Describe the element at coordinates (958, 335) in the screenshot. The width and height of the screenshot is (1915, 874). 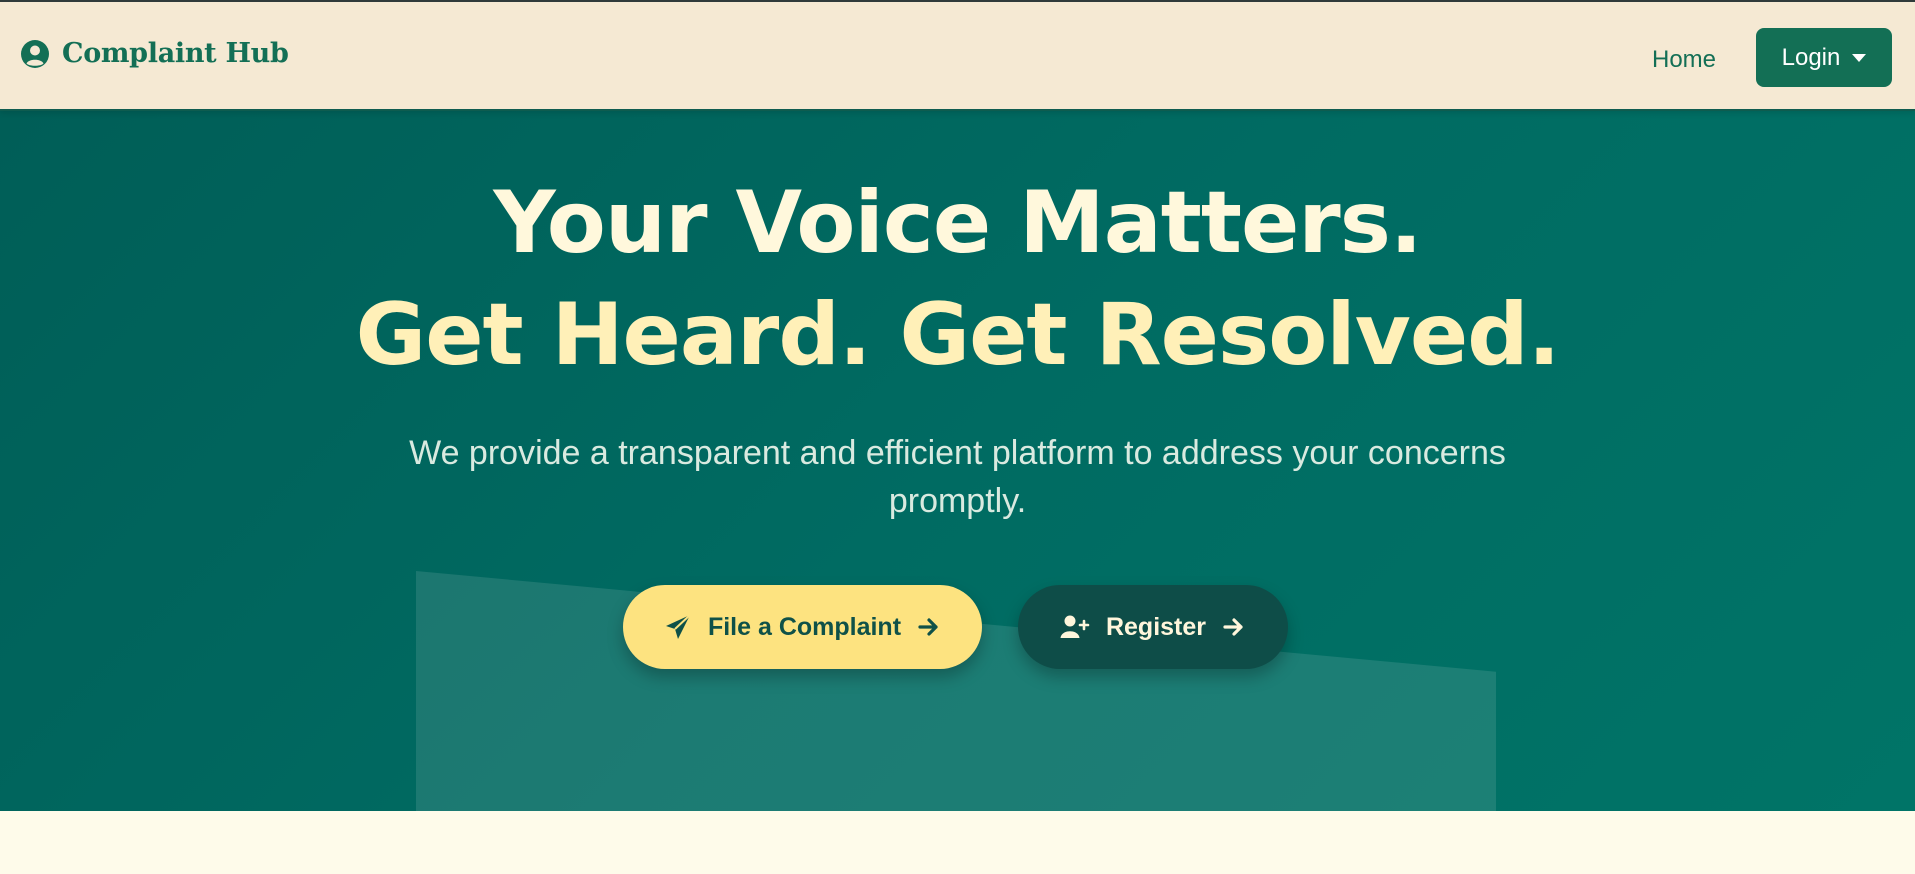
I see `hero-title-line2: Get Heard. Get Resolved.` at that location.